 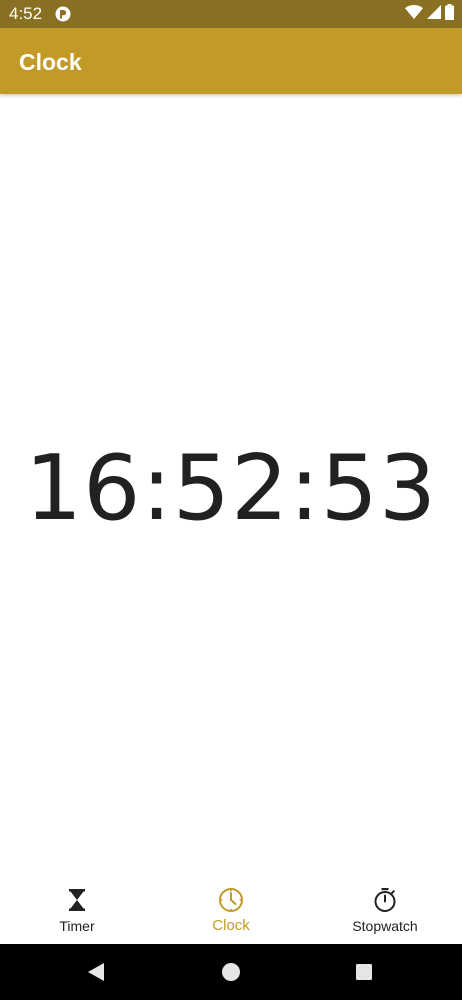 I want to click on nav-item-stopwatch: Stopwatch, so click(x=385, y=911).